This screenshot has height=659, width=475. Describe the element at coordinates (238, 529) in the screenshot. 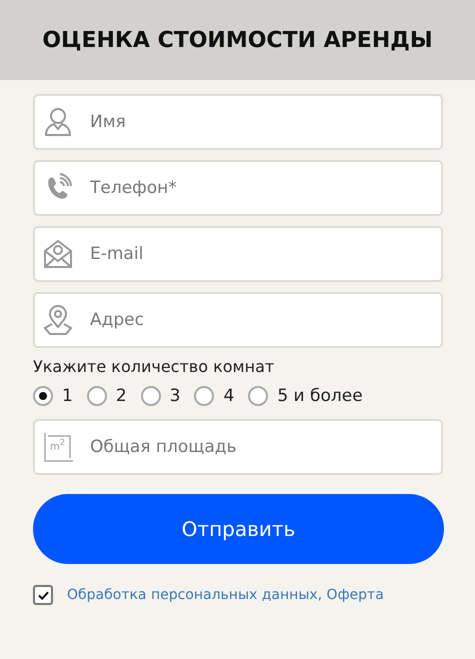

I see `submit-button: Отправить` at that location.